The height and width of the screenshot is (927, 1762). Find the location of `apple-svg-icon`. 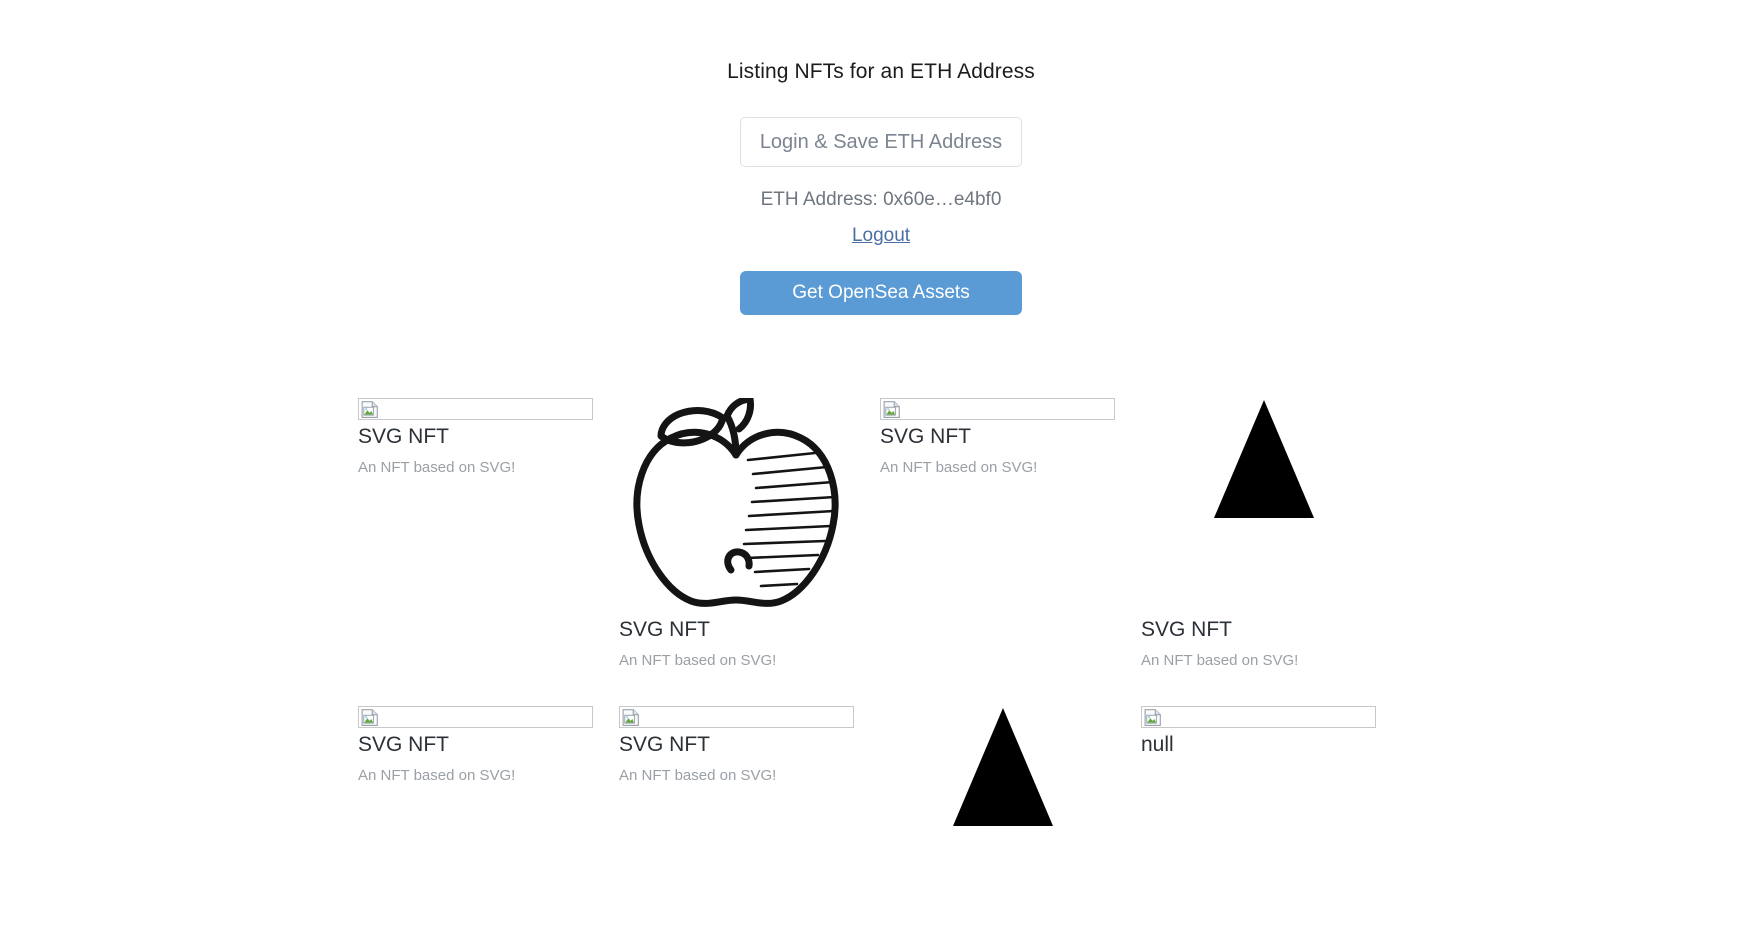

apple-svg-icon is located at coordinates (736, 502).